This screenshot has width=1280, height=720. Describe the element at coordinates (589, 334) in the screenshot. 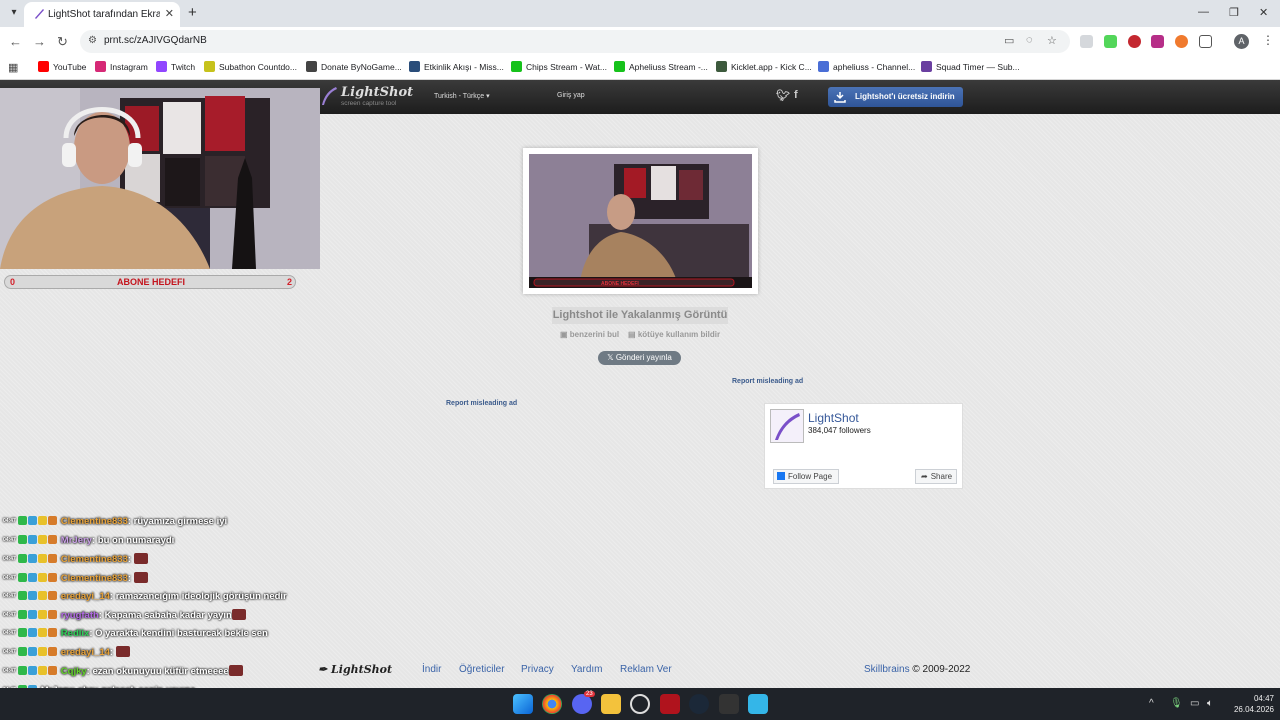

I see `find-similar-link: ▣ benzerini bul` at that location.